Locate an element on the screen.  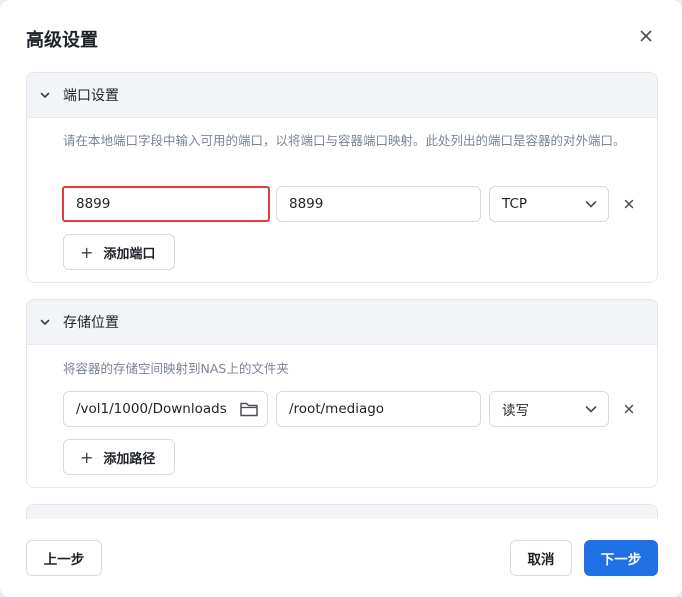
container-path-value: /root/mediago is located at coordinates (337, 409).